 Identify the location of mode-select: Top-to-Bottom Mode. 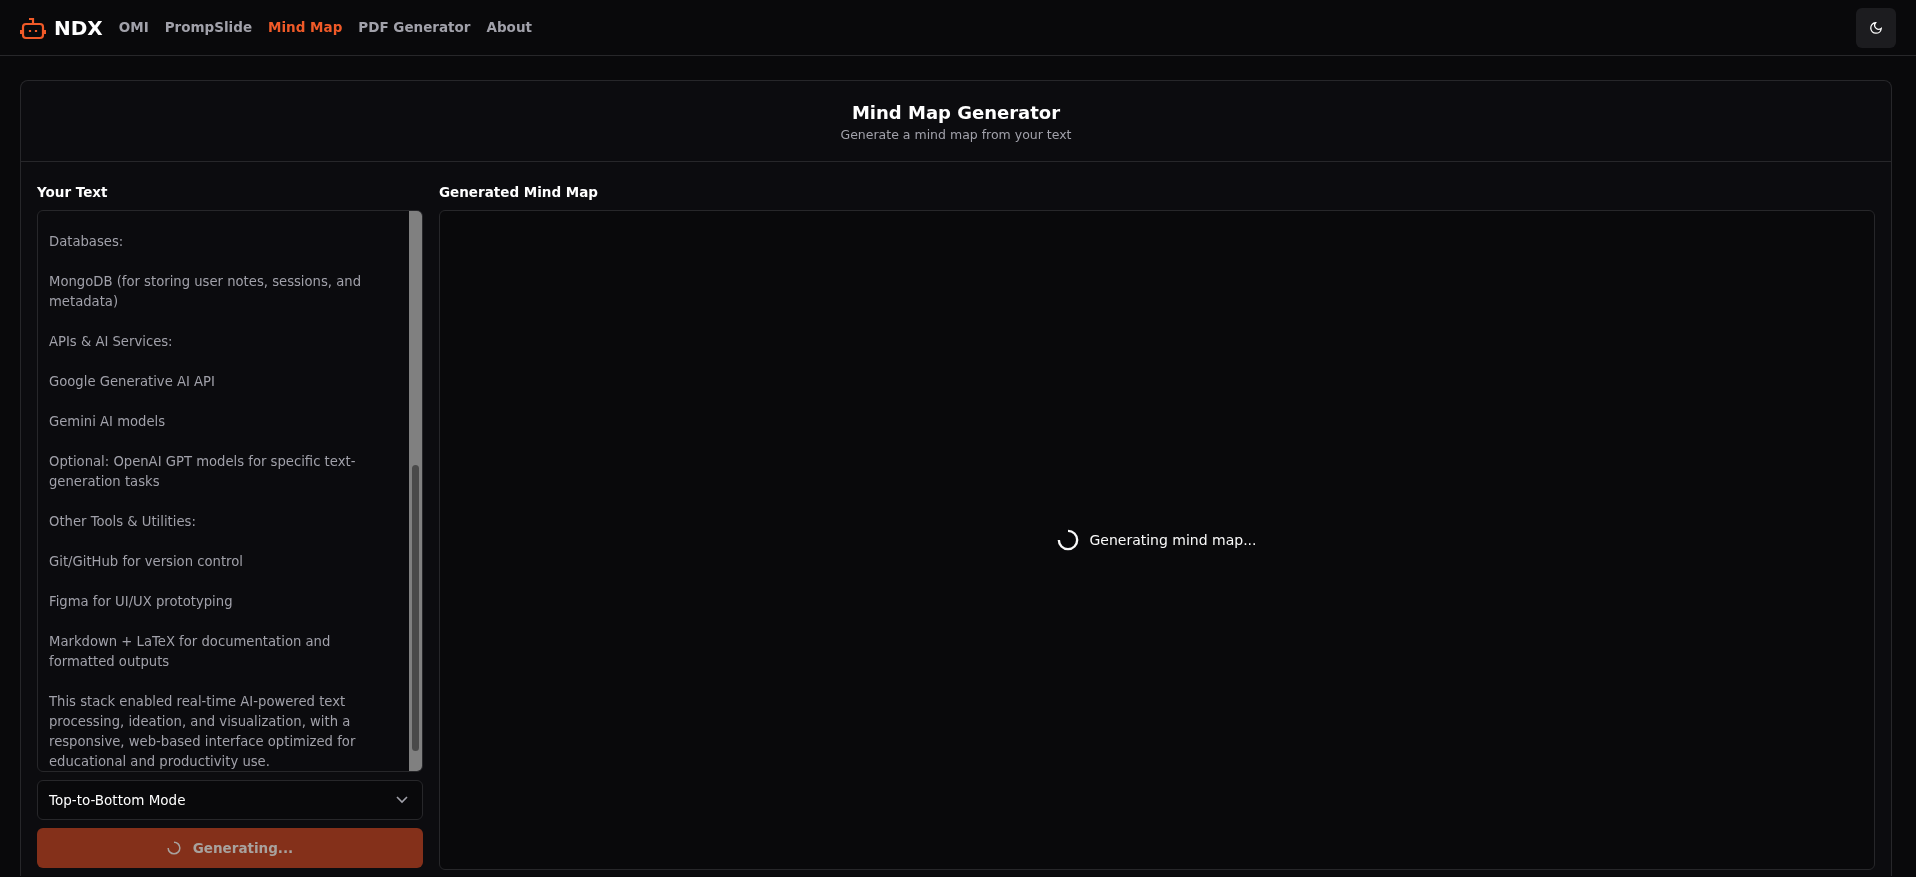
(230, 800).